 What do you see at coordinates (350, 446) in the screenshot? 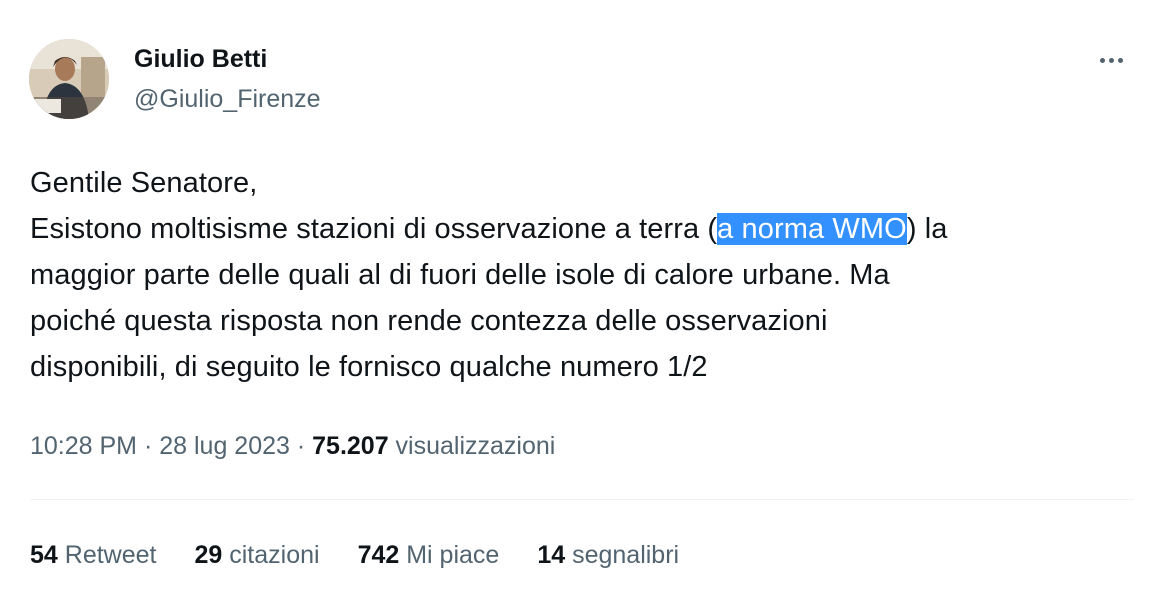
I see `views-count: 75.207` at bounding box center [350, 446].